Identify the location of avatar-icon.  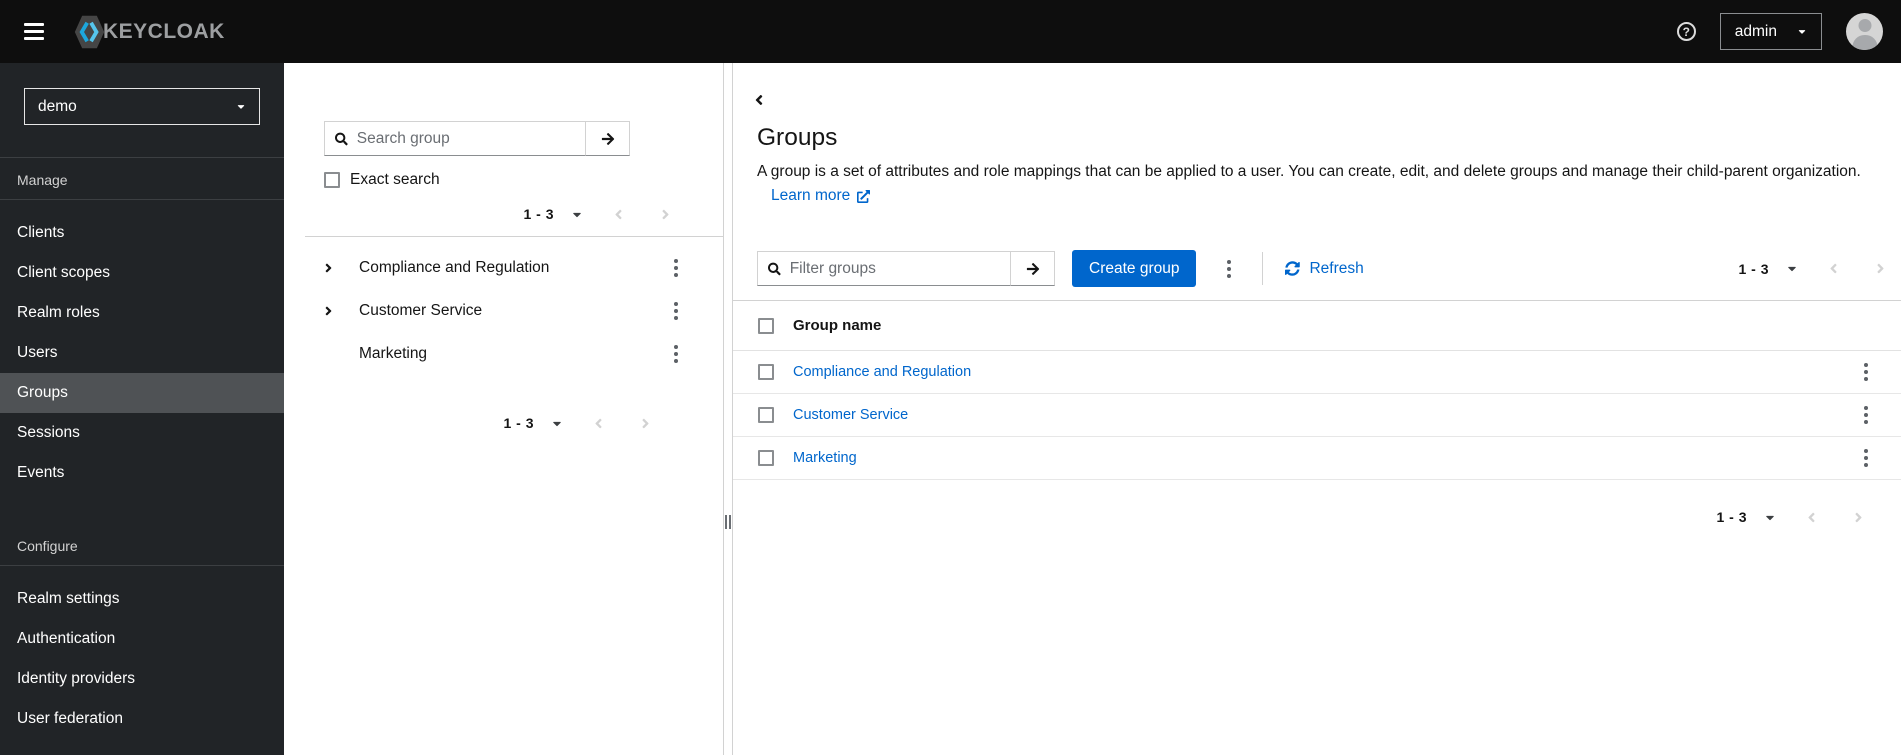
(1864, 31).